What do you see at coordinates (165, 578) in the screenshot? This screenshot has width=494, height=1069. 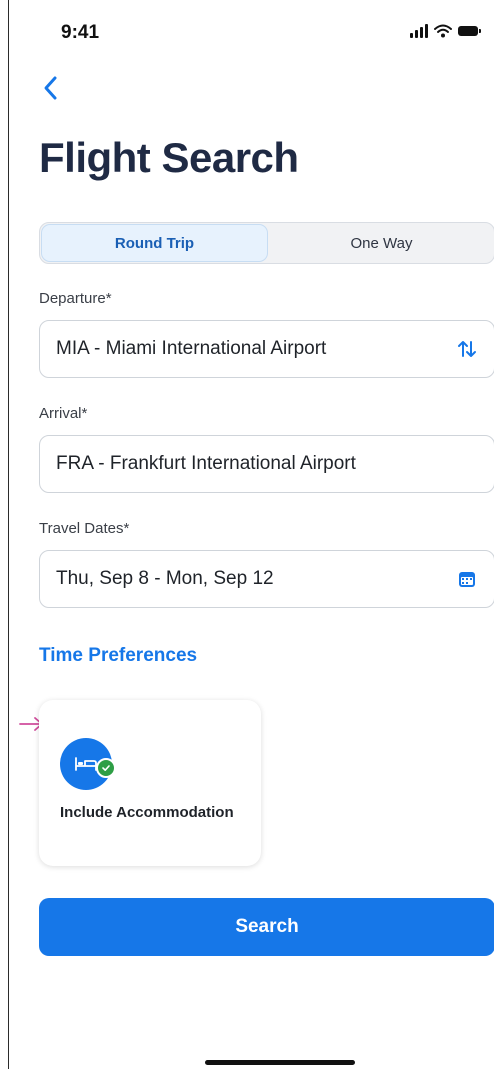 I see `travel-dates-value: Thu, Sep 8 - Mon, Sep 12` at bounding box center [165, 578].